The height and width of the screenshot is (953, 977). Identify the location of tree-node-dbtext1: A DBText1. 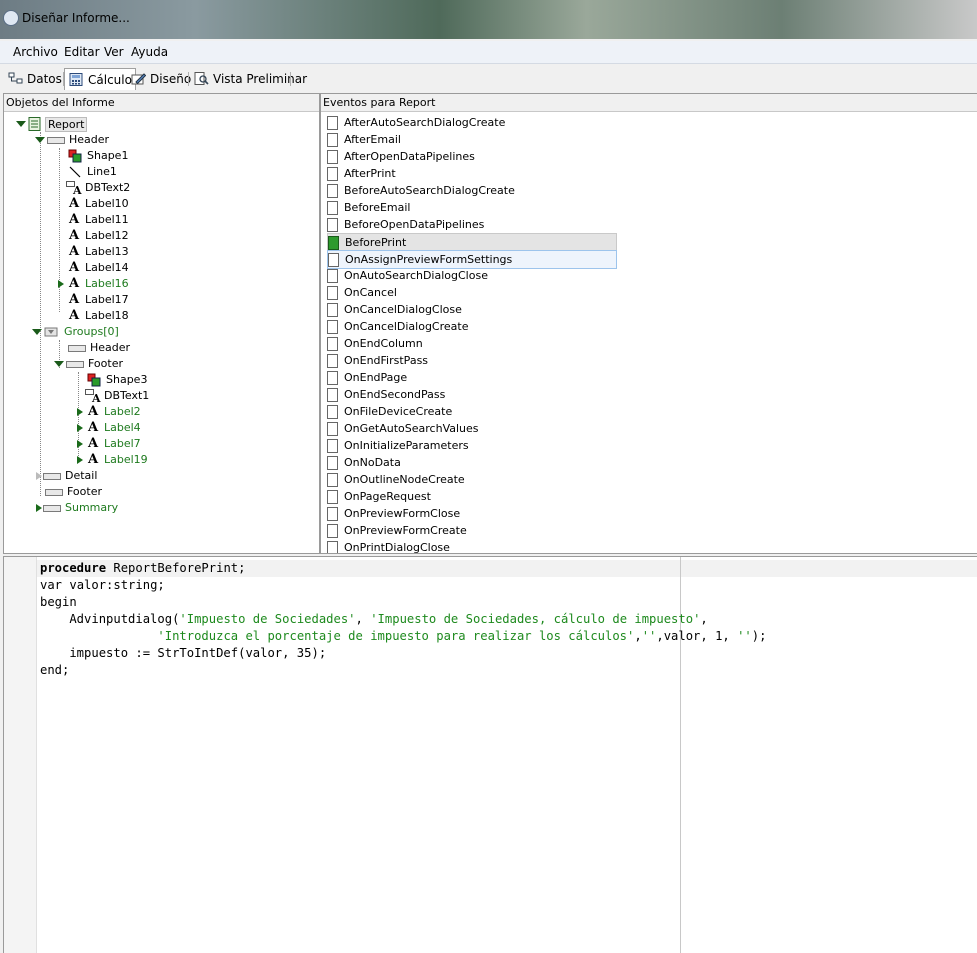
(117, 396).